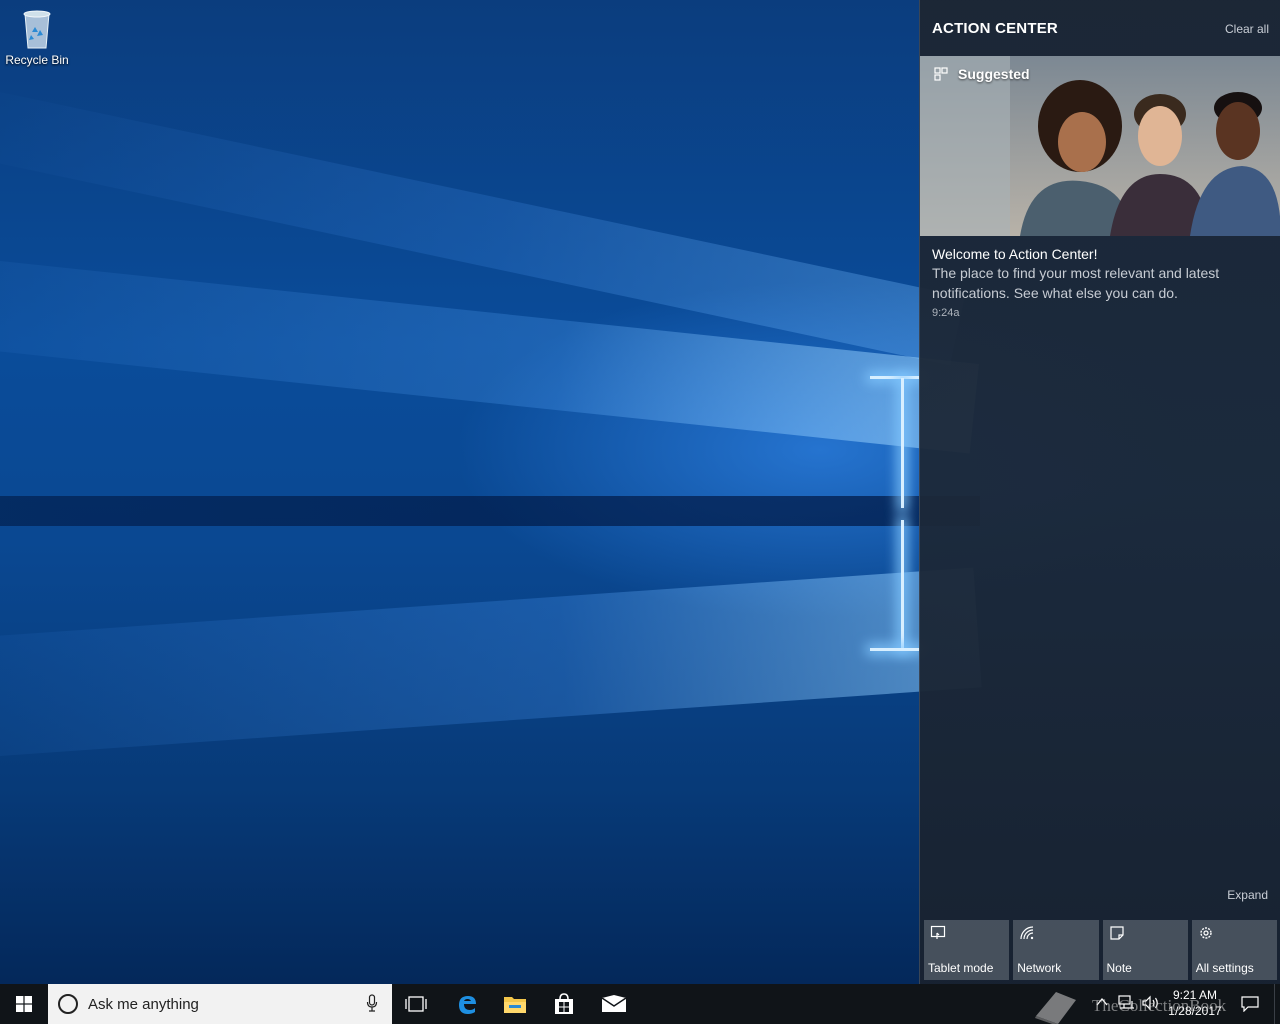 This screenshot has width=1280, height=1024. What do you see at coordinates (938, 932) in the screenshot?
I see `tablet-mode-icon` at bounding box center [938, 932].